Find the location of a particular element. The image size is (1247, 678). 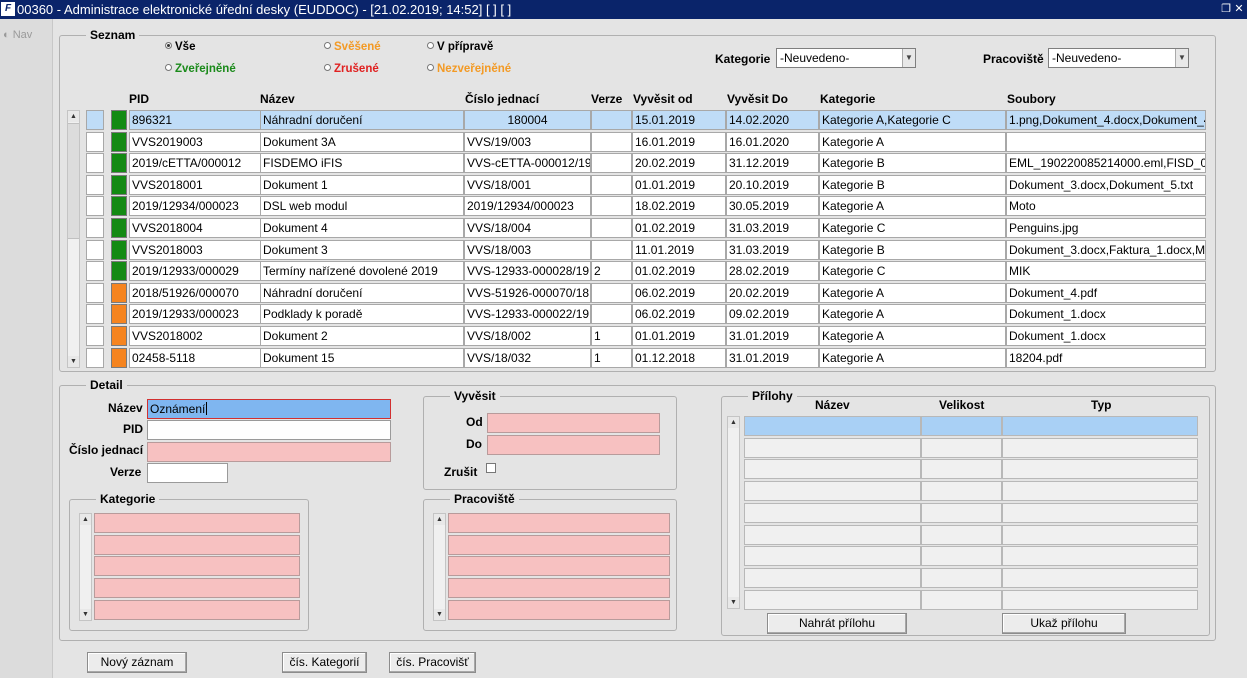

cell-soubory: Dokument_4.pdf is located at coordinates (1106, 293).